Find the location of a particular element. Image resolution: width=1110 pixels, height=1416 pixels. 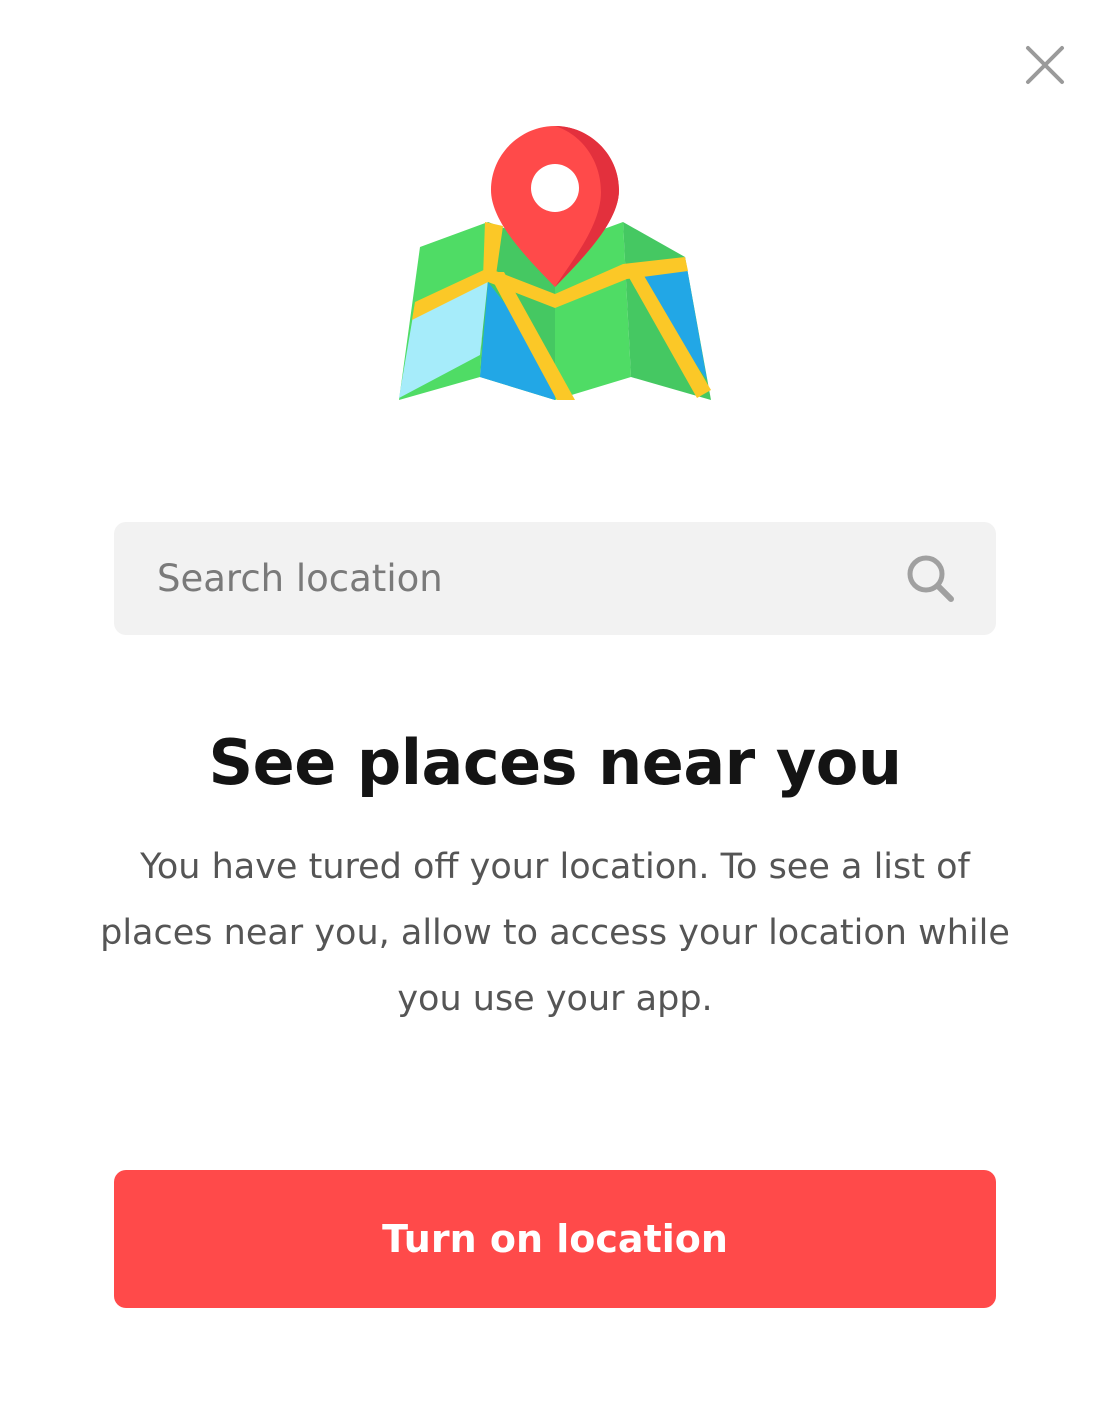

search-bar is located at coordinates (555, 578).